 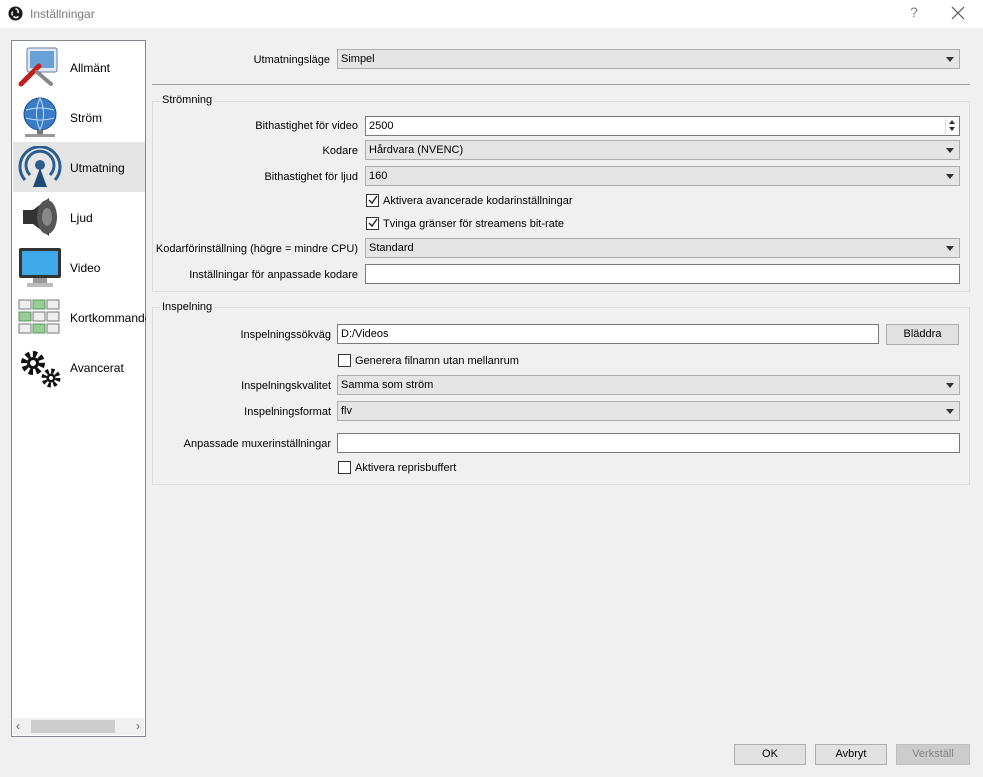 I want to click on advanced-encoder-label: Aktivera avancerade kodarinställningar, so click(x=478, y=201).